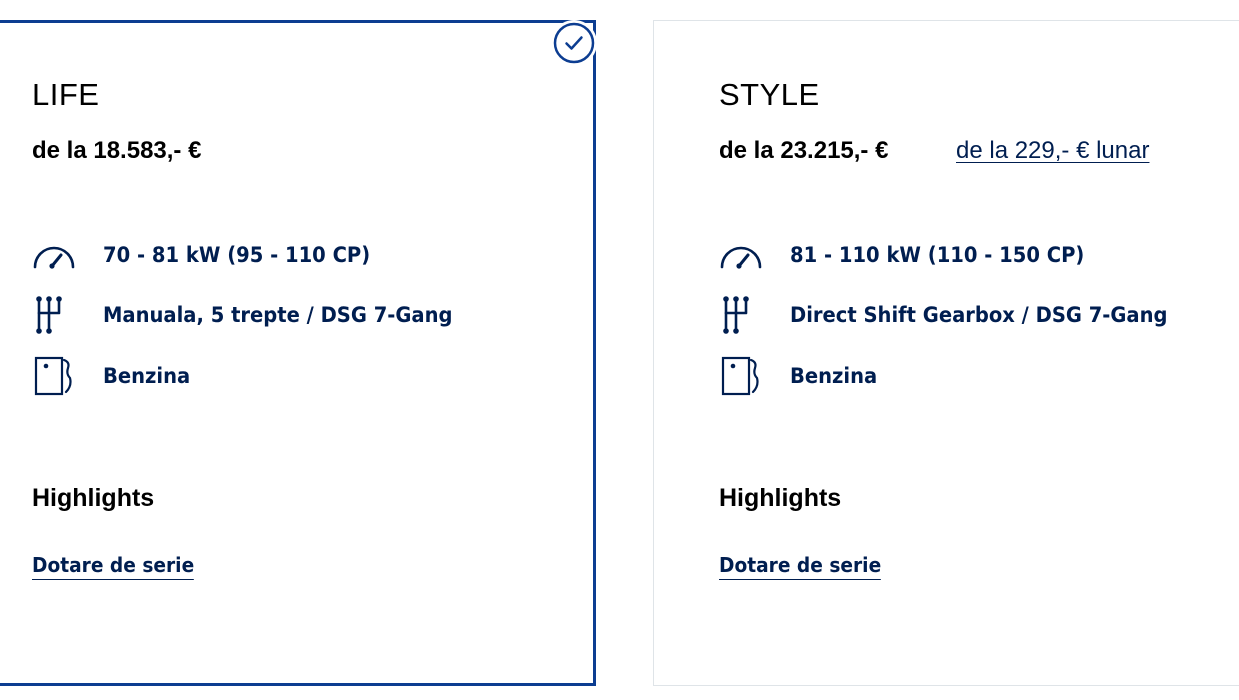 The width and height of the screenshot is (1239, 700). What do you see at coordinates (66, 94) in the screenshot?
I see `trim-name: LIFE` at bounding box center [66, 94].